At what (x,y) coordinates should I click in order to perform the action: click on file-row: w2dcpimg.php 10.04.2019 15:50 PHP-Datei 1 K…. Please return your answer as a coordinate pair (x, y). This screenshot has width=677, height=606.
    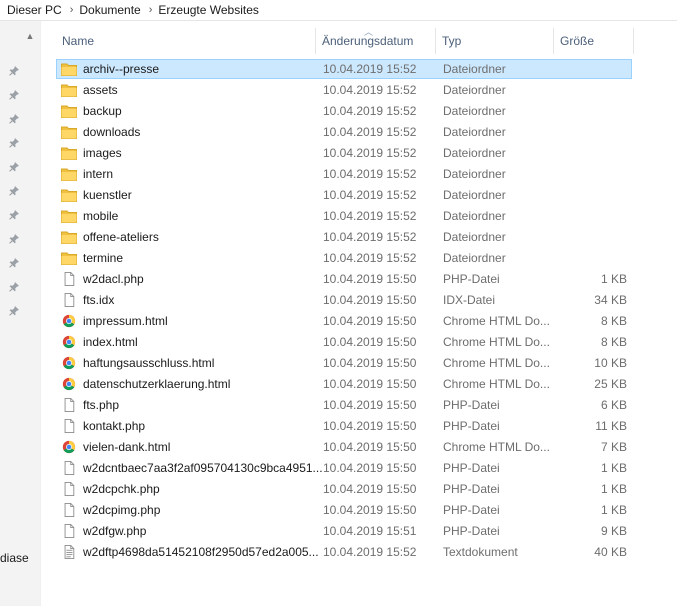
    Looking at the image, I should click on (344, 510).